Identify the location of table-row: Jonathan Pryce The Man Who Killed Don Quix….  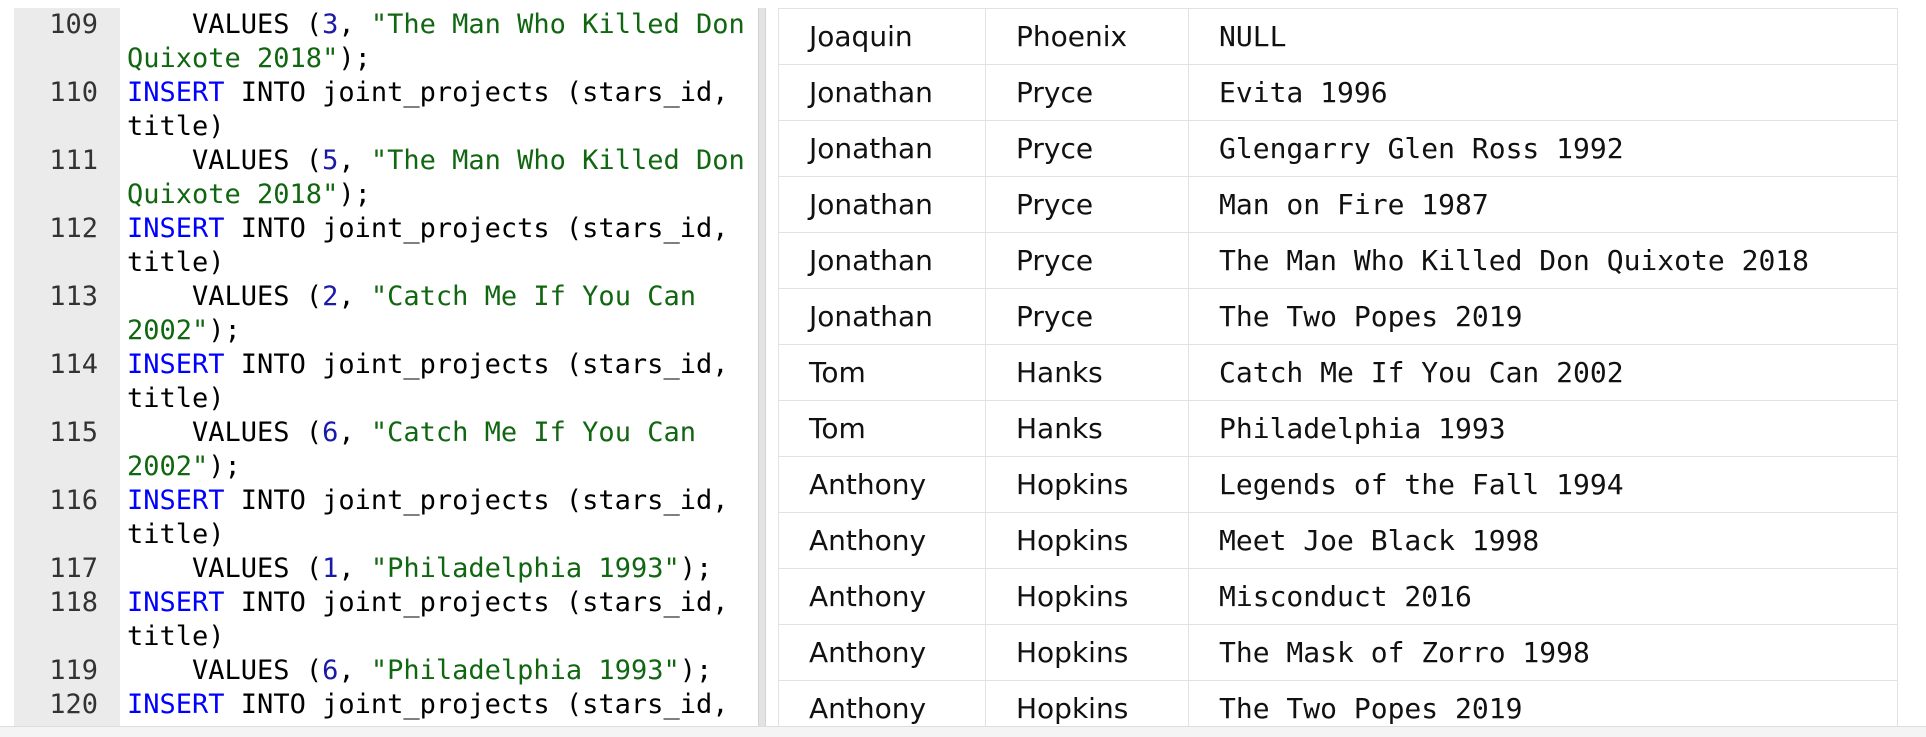
(1338, 260).